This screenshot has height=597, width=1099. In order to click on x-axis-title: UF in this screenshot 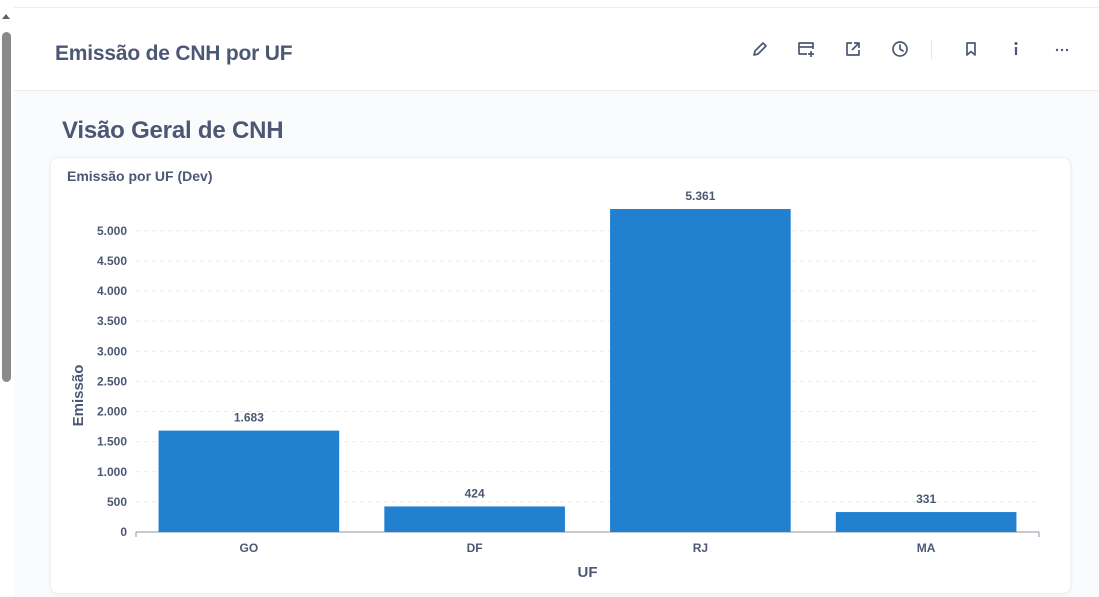, I will do `click(588, 572)`.